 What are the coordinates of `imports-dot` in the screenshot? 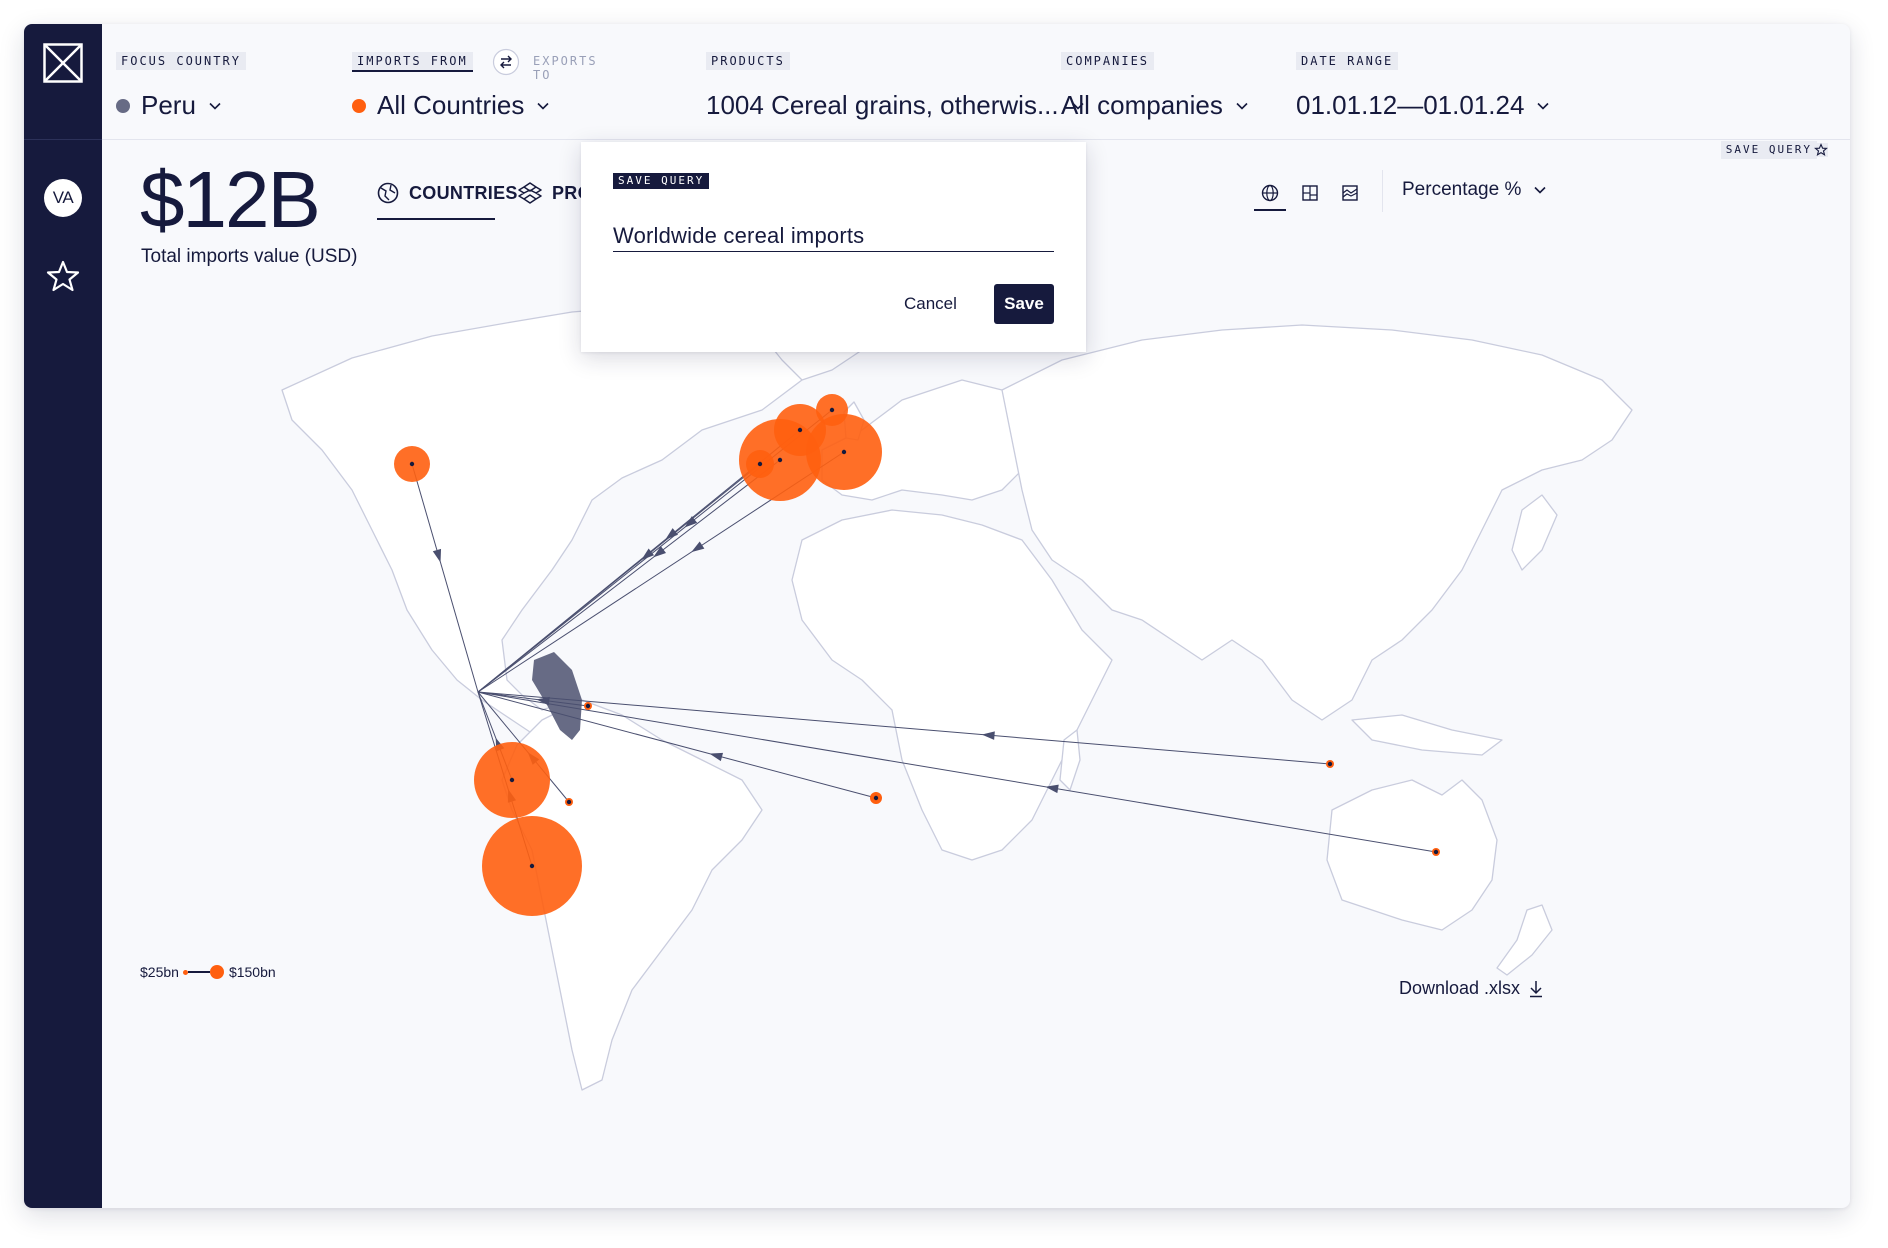 It's located at (359, 105).